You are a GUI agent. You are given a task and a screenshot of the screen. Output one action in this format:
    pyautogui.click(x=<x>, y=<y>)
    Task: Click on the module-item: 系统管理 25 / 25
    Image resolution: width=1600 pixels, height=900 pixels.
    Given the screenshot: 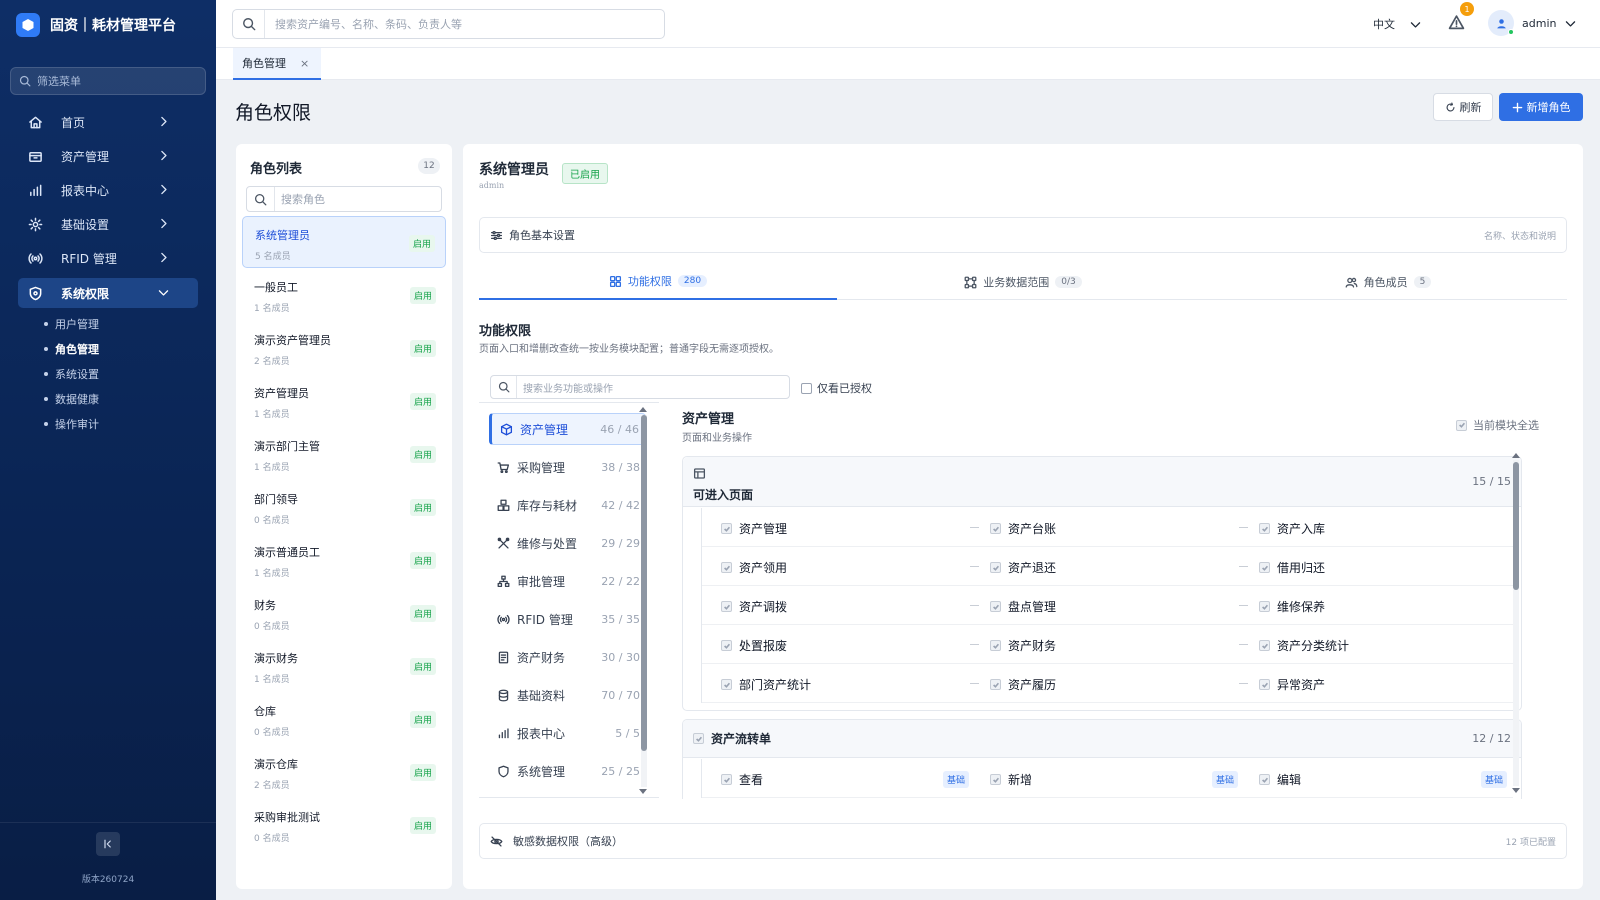 What is the action you would take?
    pyautogui.click(x=567, y=771)
    